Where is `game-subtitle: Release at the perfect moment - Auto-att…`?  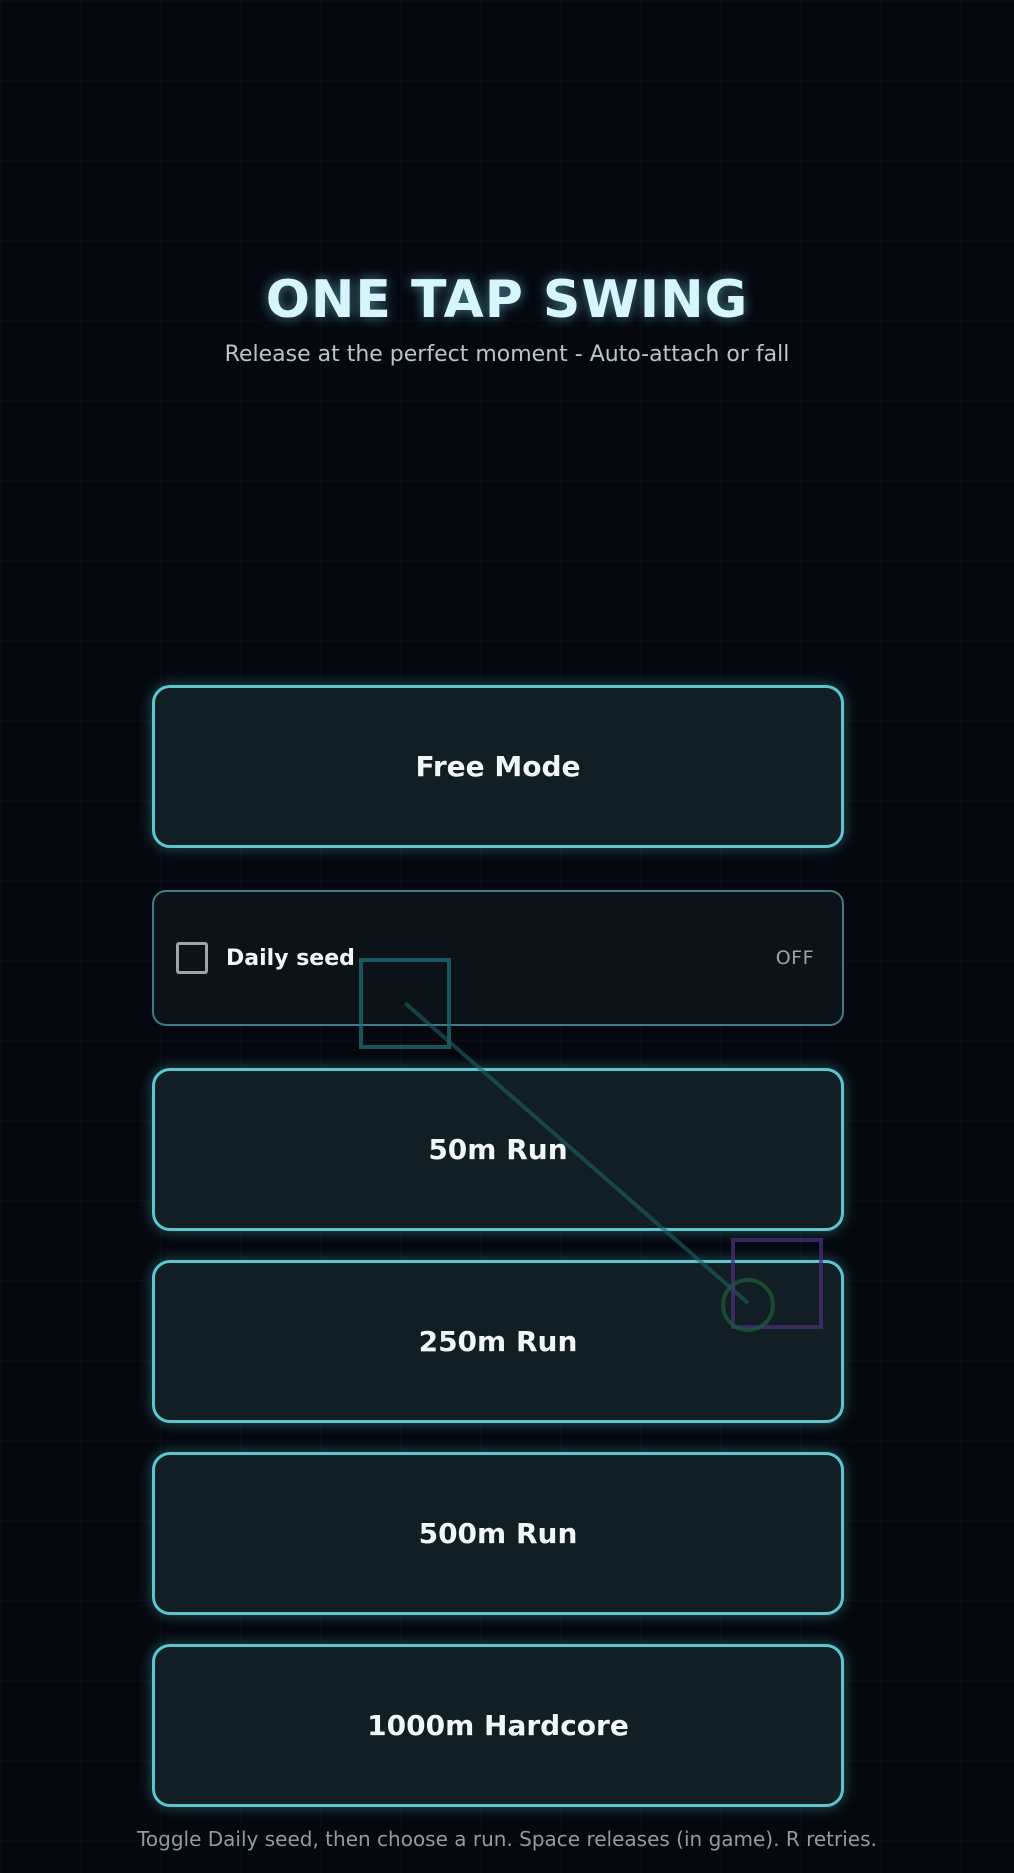
game-subtitle: Release at the perfect moment - Auto-att… is located at coordinates (507, 354).